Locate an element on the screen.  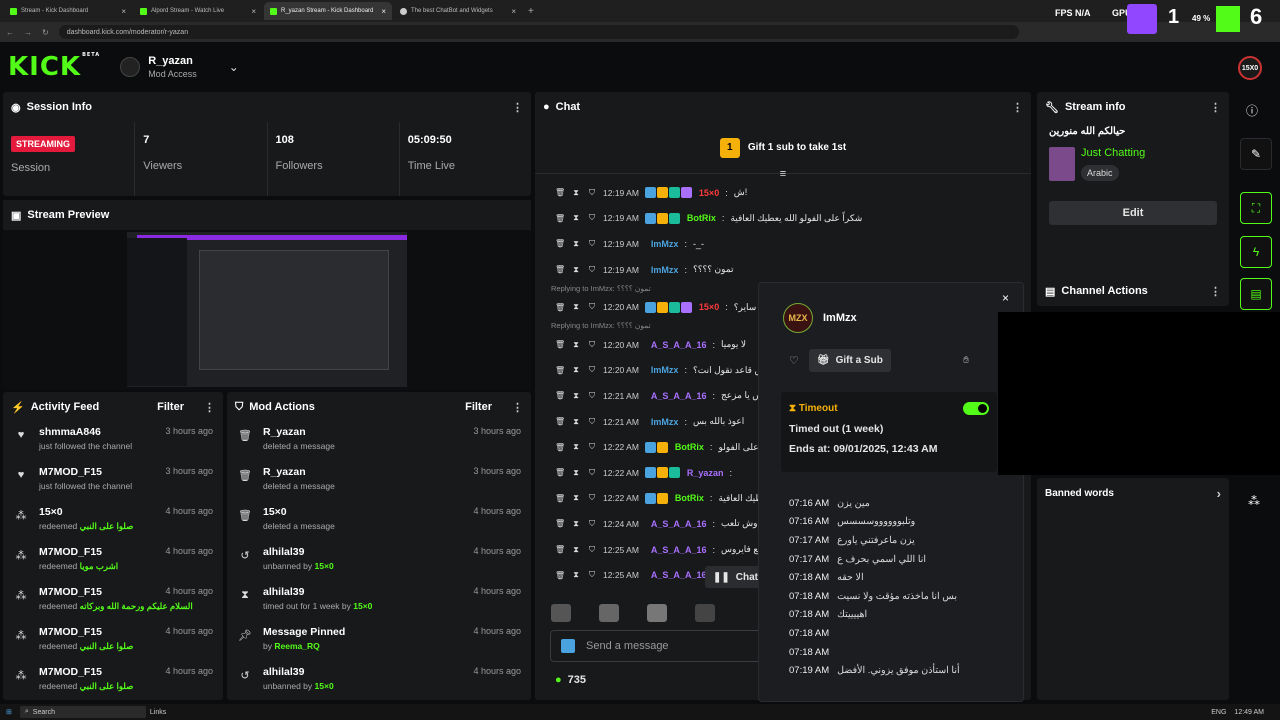
chat-message: 🗑︎ ⧗ ⛉ 12:19 AM 15×0: ش! is located at coordinates (783, 193).